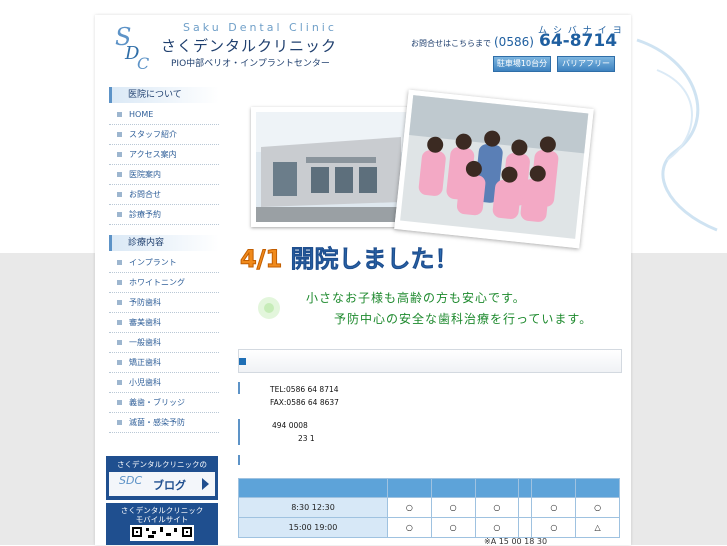  Describe the element at coordinates (463, 319) in the screenshot. I see `hero-message-2: 予防中心の安全な歯科治療を行っています。` at that location.